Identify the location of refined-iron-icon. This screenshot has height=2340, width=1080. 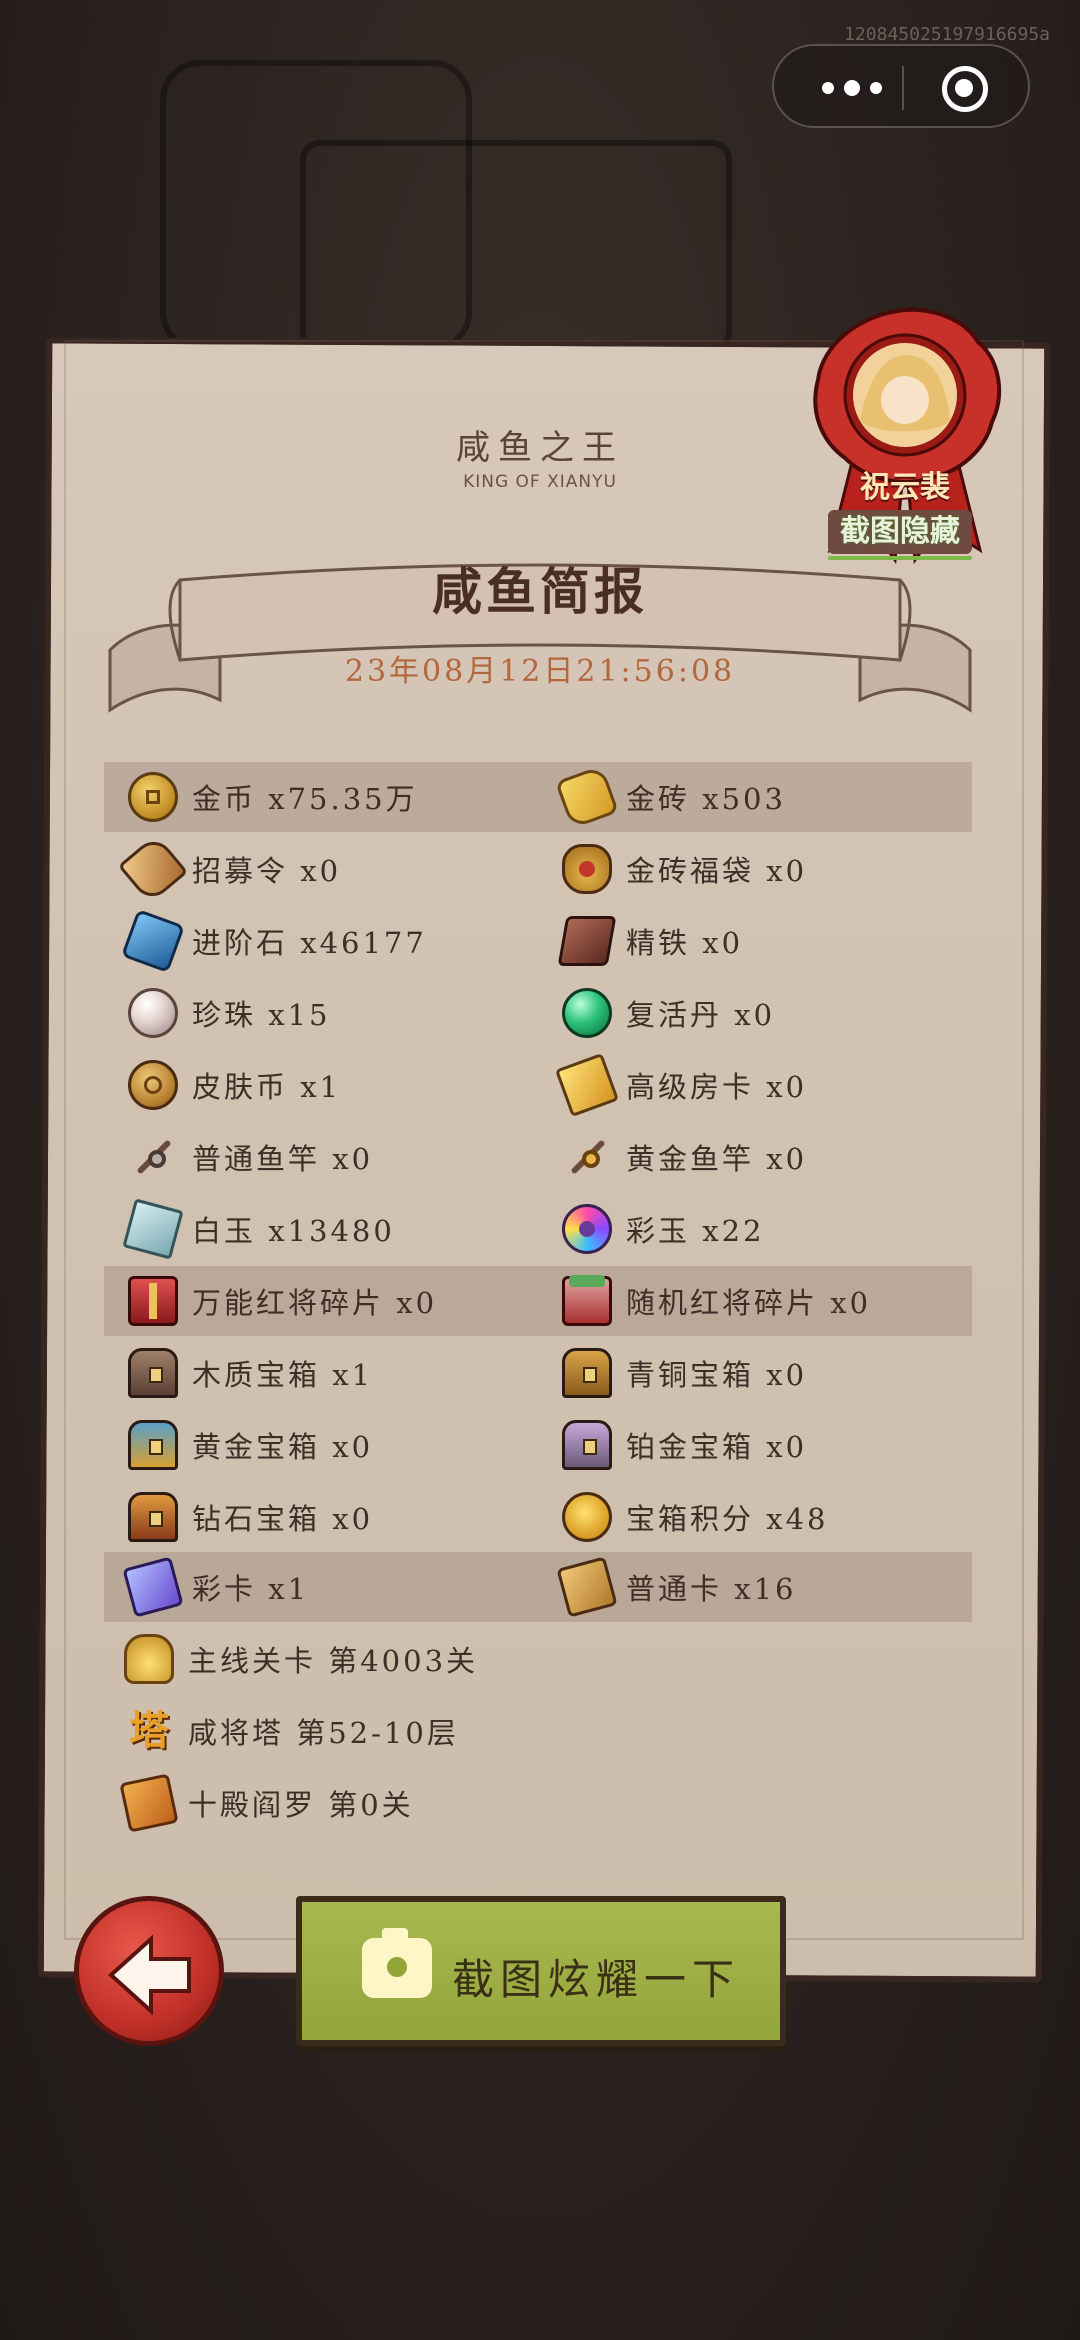
(587, 941).